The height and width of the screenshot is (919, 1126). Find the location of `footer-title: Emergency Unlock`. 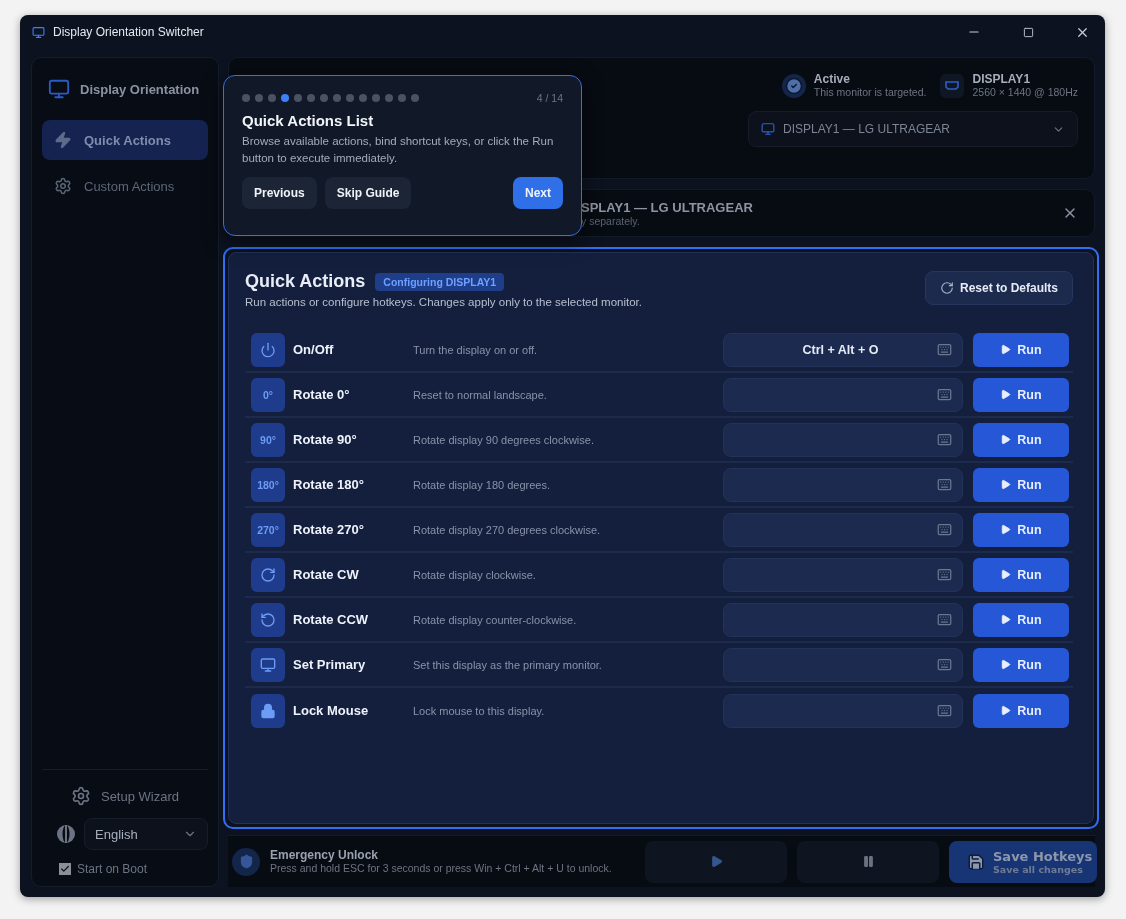

footer-title: Emergency Unlock is located at coordinates (325, 855).